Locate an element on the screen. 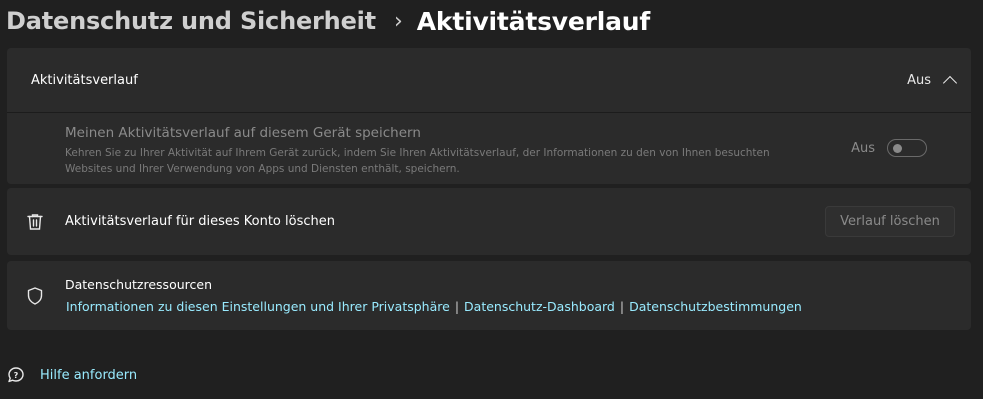 The height and width of the screenshot is (399, 983). clear-history-button: Verlauf löschen is located at coordinates (890, 221).